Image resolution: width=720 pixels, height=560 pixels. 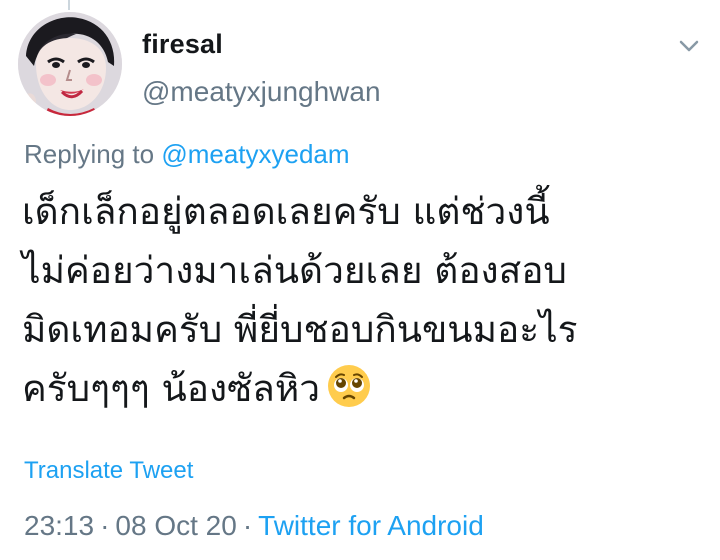 What do you see at coordinates (261, 44) in the screenshot?
I see `display-name: firesal` at bounding box center [261, 44].